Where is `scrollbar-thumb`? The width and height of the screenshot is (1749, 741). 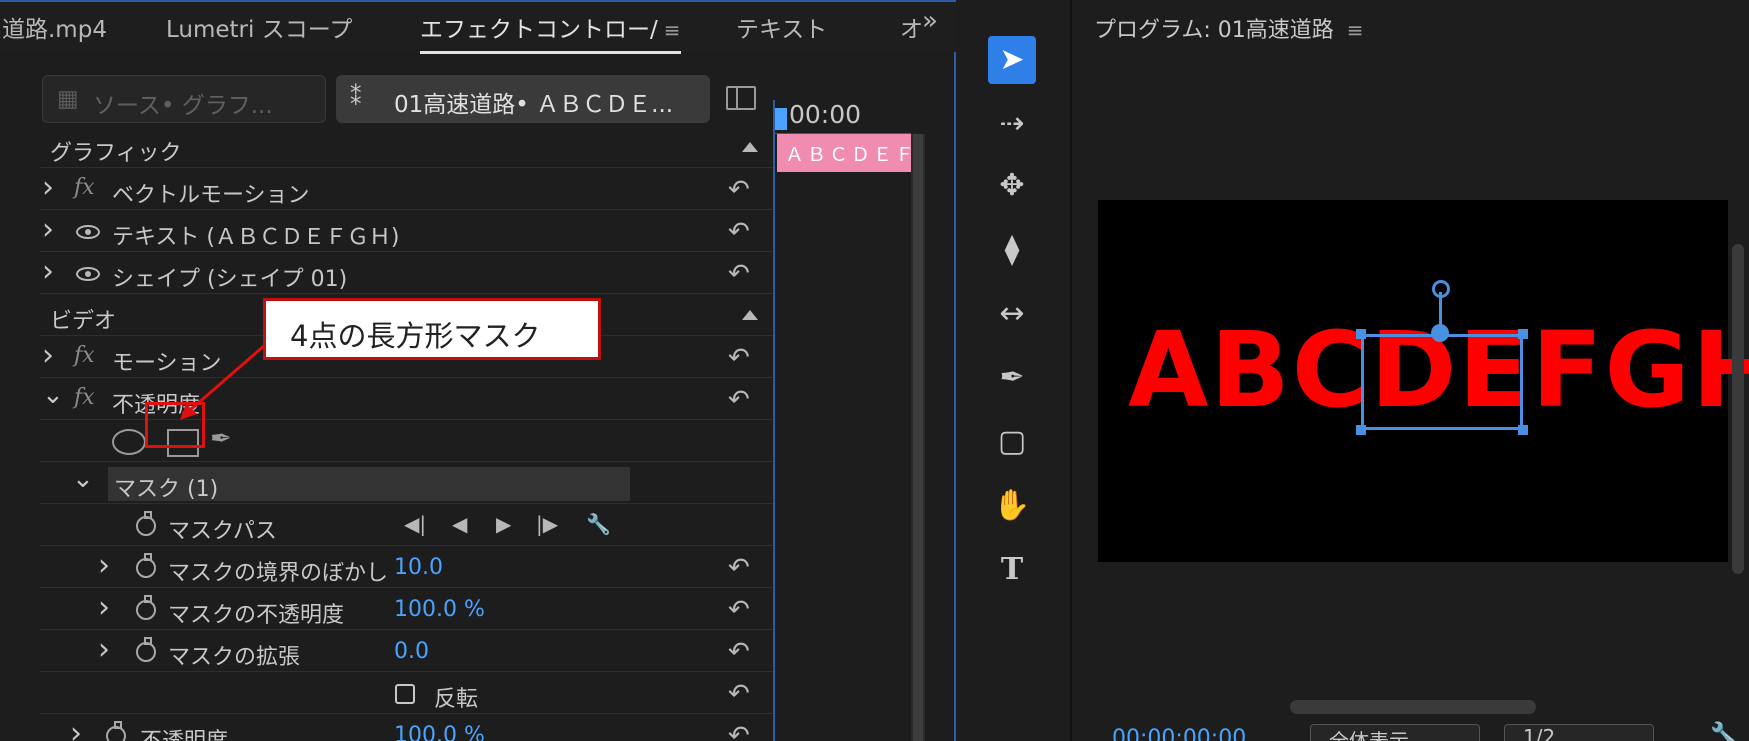
scrollbar-thumb is located at coordinates (918, 437).